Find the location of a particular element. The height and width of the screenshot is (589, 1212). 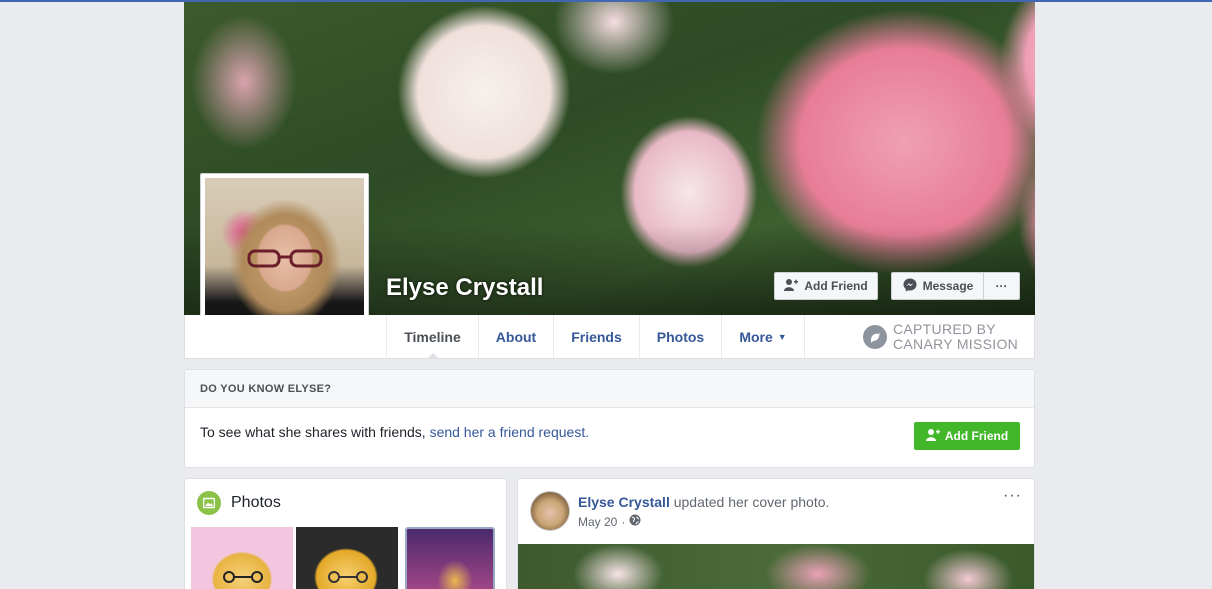

canary-mission-watermark: CAPTURED BY CANARY MISSION is located at coordinates (940, 337).